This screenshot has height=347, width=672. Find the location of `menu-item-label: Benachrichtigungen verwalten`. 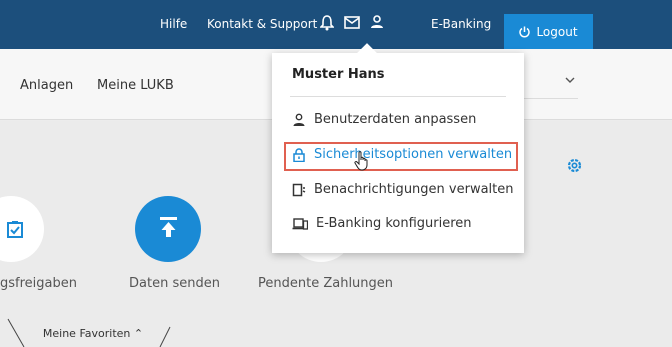

menu-item-label: Benachrichtigungen verwalten is located at coordinates (414, 189).